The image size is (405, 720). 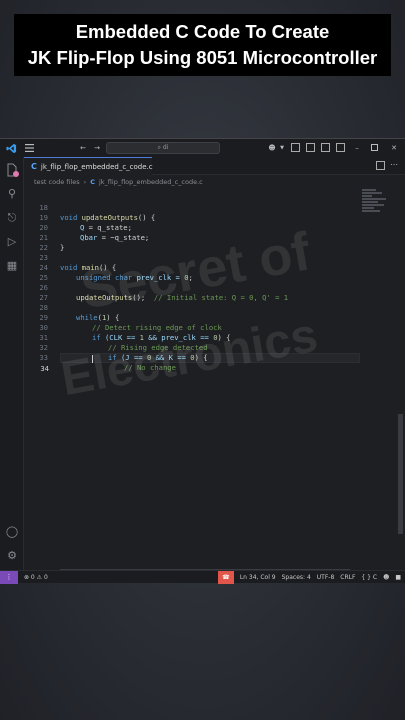 What do you see at coordinates (357, 148) in the screenshot?
I see `minimize-icon: –` at bounding box center [357, 148].